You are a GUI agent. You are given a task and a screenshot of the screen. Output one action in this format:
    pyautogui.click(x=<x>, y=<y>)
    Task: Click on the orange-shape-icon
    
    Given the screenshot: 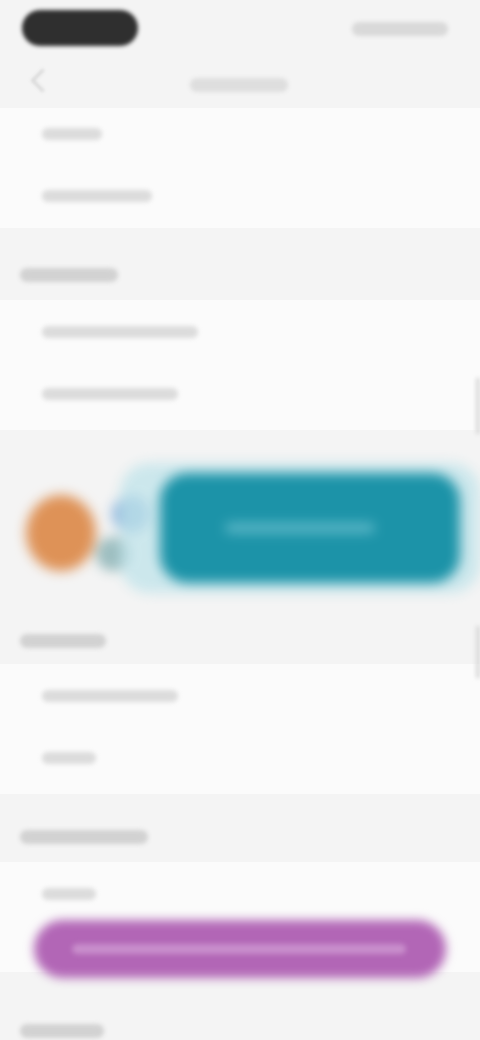 What is the action you would take?
    pyautogui.click(x=61, y=533)
    